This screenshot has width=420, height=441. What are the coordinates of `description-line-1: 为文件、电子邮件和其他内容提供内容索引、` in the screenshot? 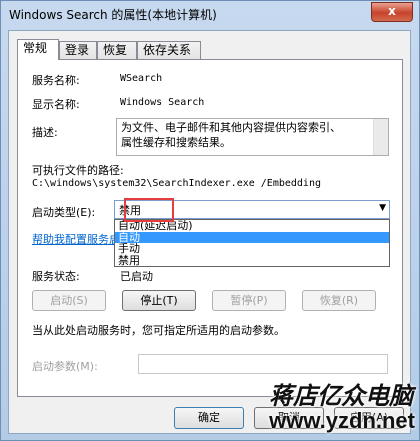 It's located at (231, 127).